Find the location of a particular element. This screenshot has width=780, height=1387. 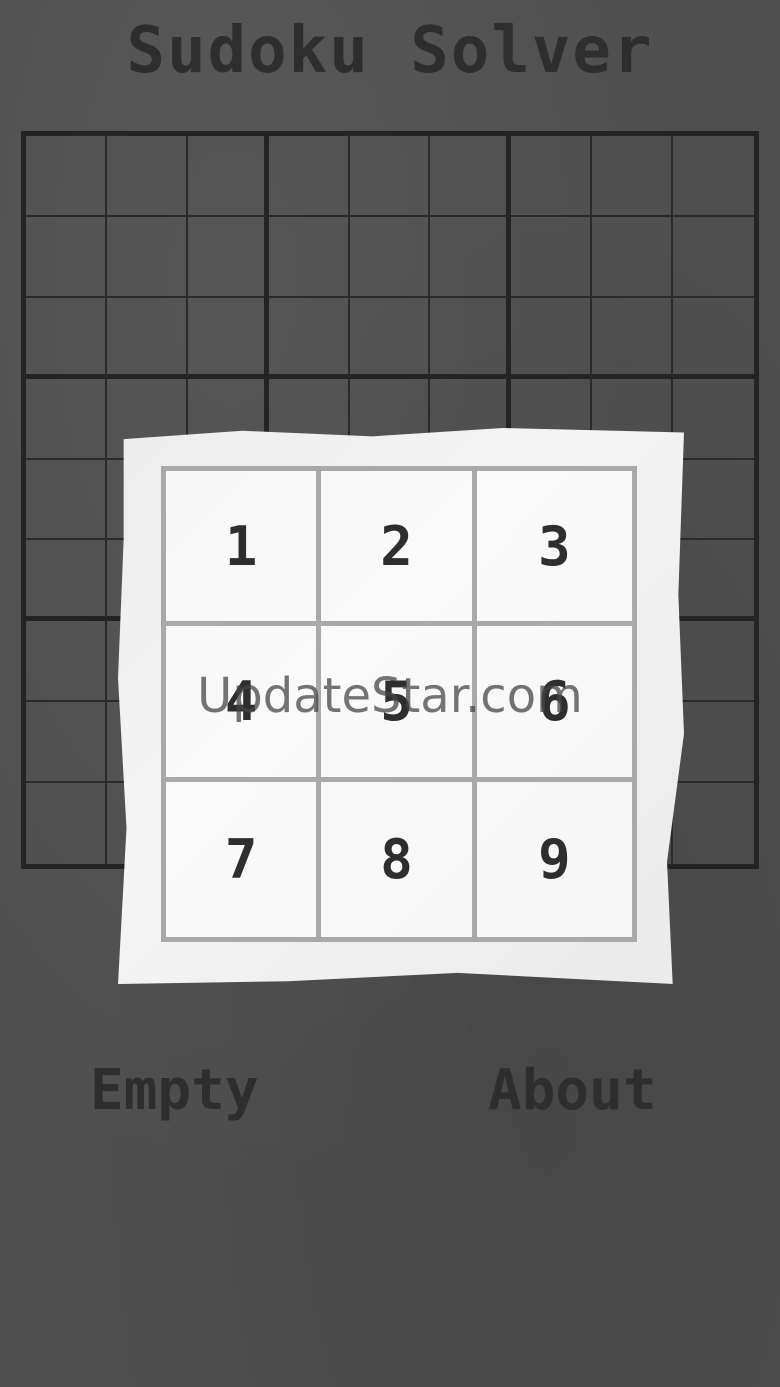

empty-button: Empty is located at coordinates (174, 1090).